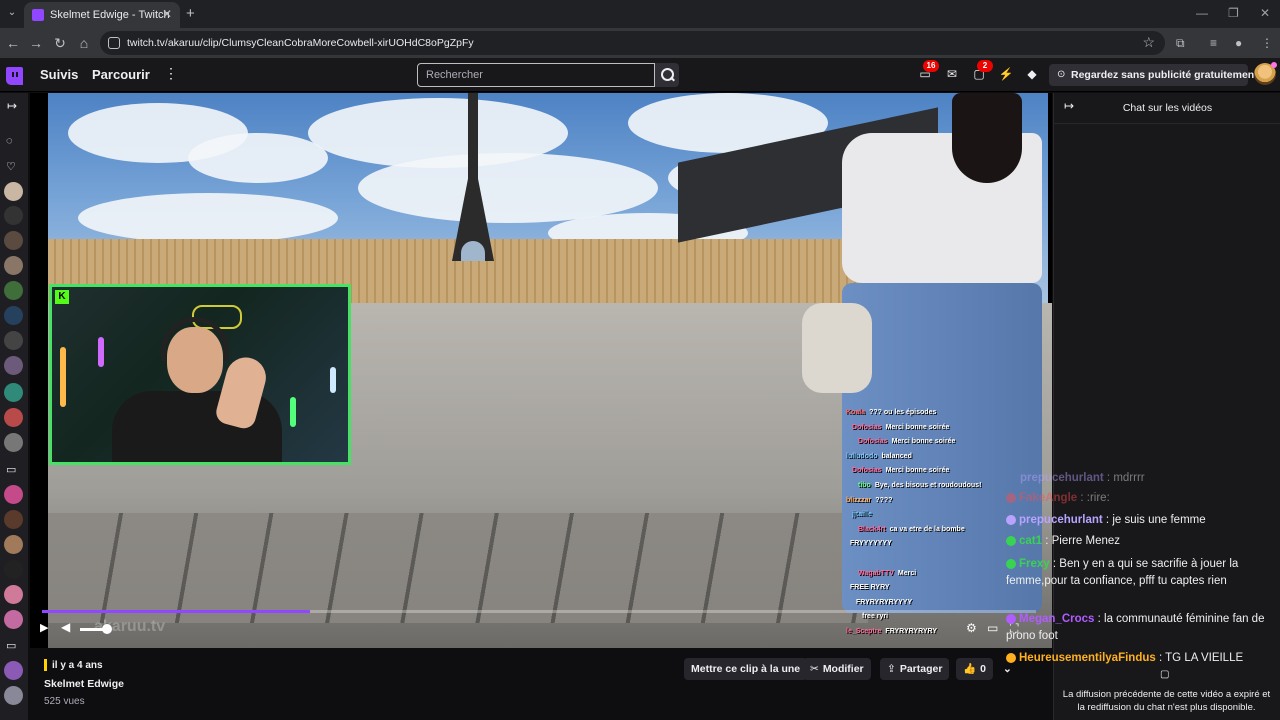 This screenshot has width=1280, height=720. What do you see at coordinates (200, 374) in the screenshot?
I see `streamer-webcam: K` at bounding box center [200, 374].